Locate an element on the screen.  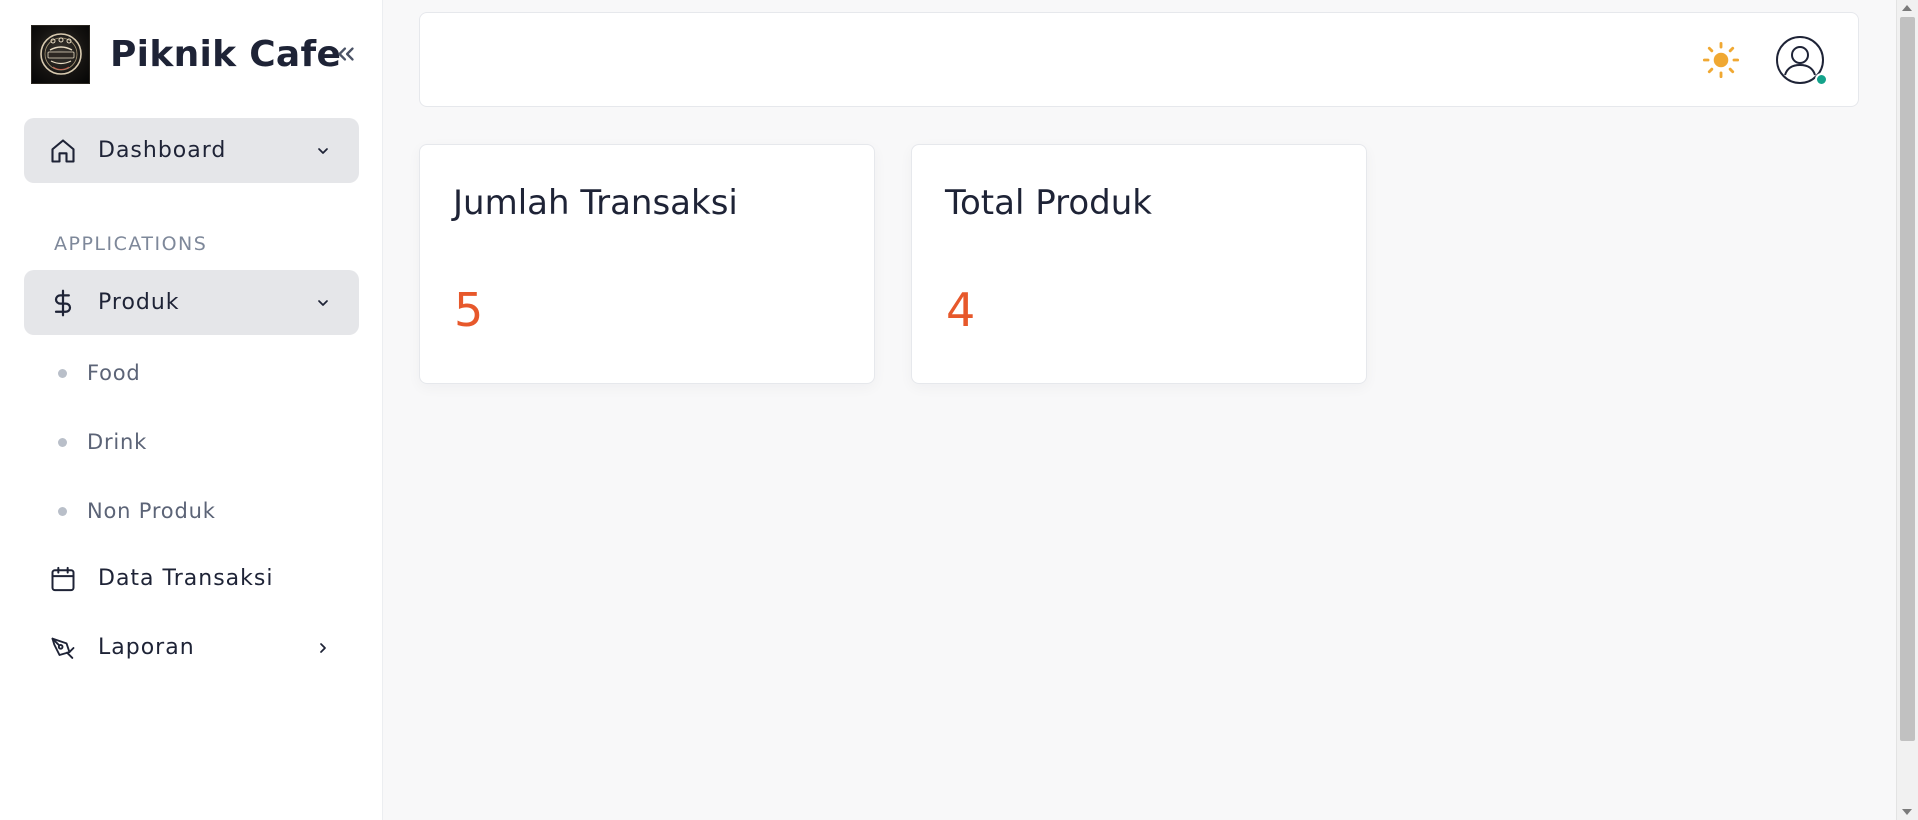
card-title: Jumlah Transaksi is located at coordinates (595, 203).